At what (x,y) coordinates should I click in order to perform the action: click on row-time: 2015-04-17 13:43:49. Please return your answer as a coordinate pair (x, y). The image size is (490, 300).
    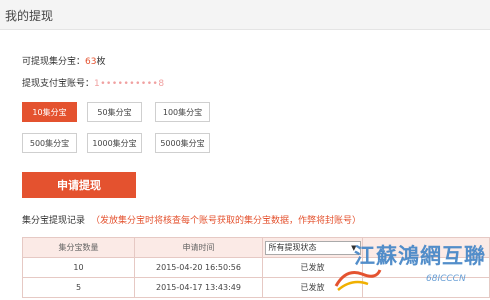
    Looking at the image, I should click on (198, 287).